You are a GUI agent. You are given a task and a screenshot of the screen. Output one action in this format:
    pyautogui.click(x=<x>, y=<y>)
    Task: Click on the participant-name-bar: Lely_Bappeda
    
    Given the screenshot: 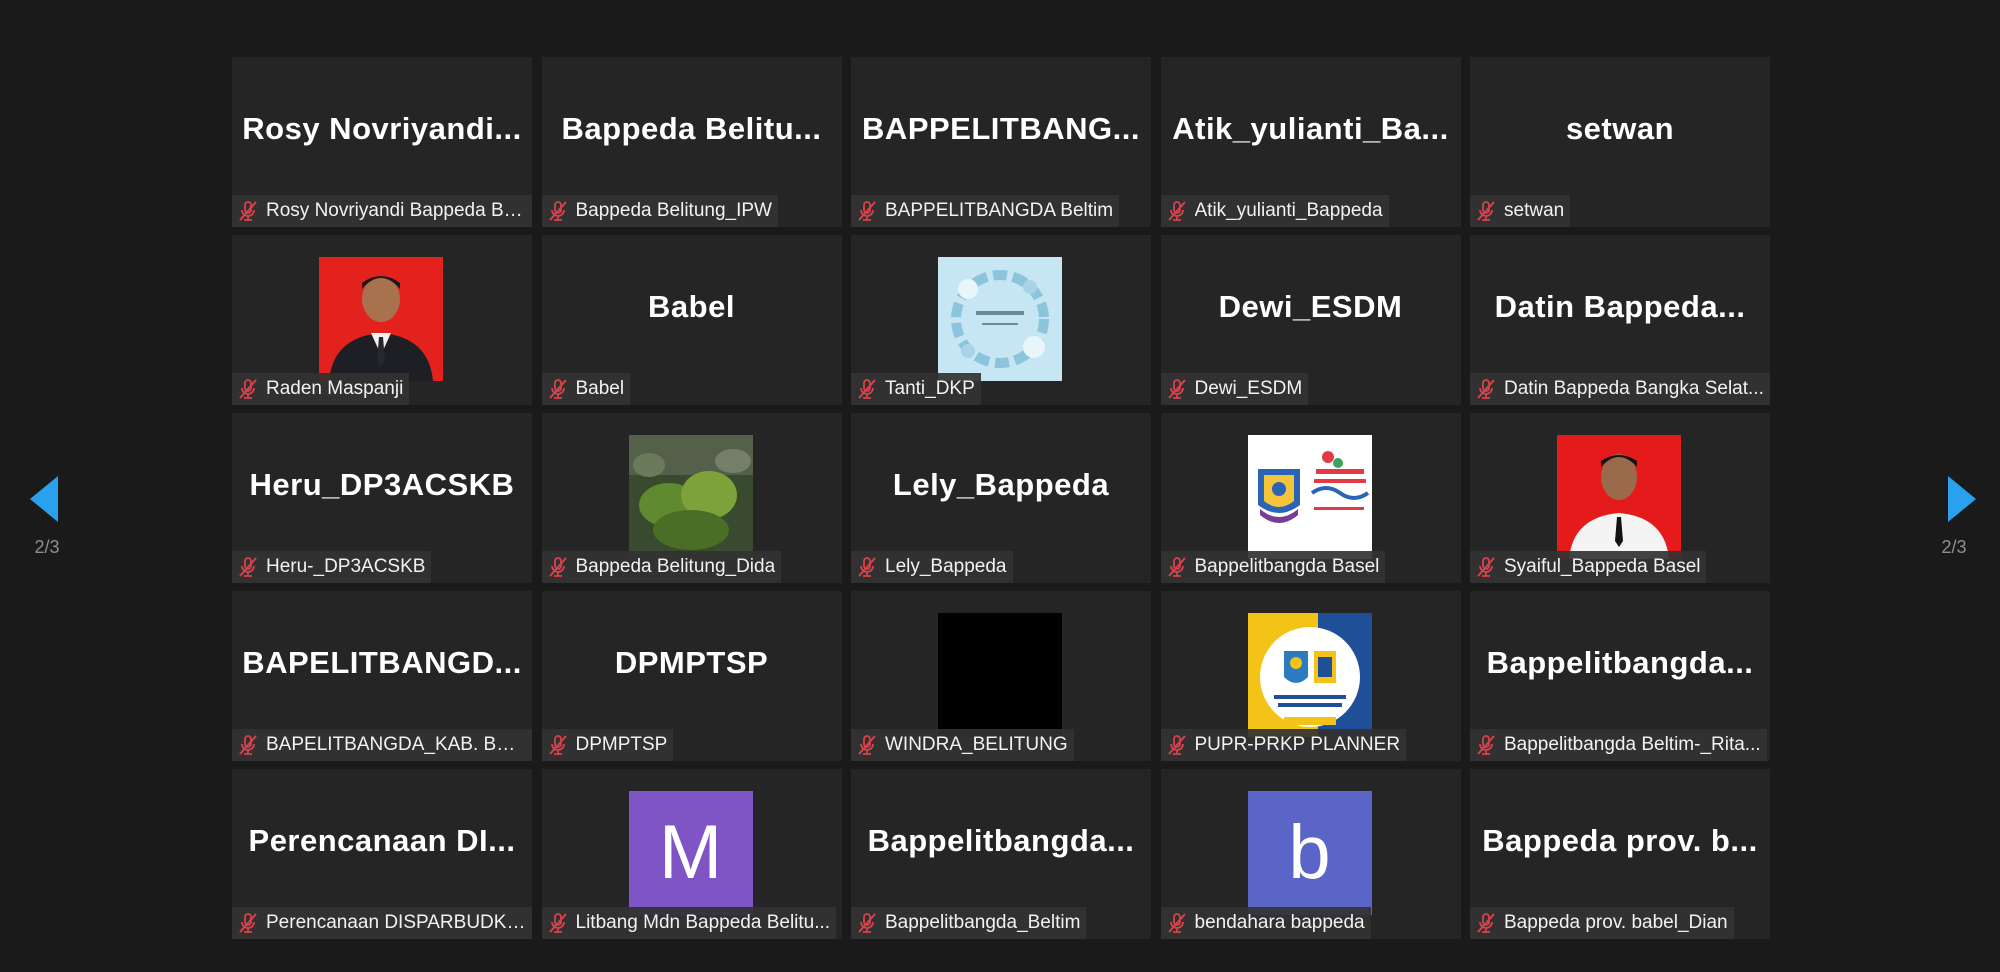 What is the action you would take?
    pyautogui.click(x=932, y=567)
    